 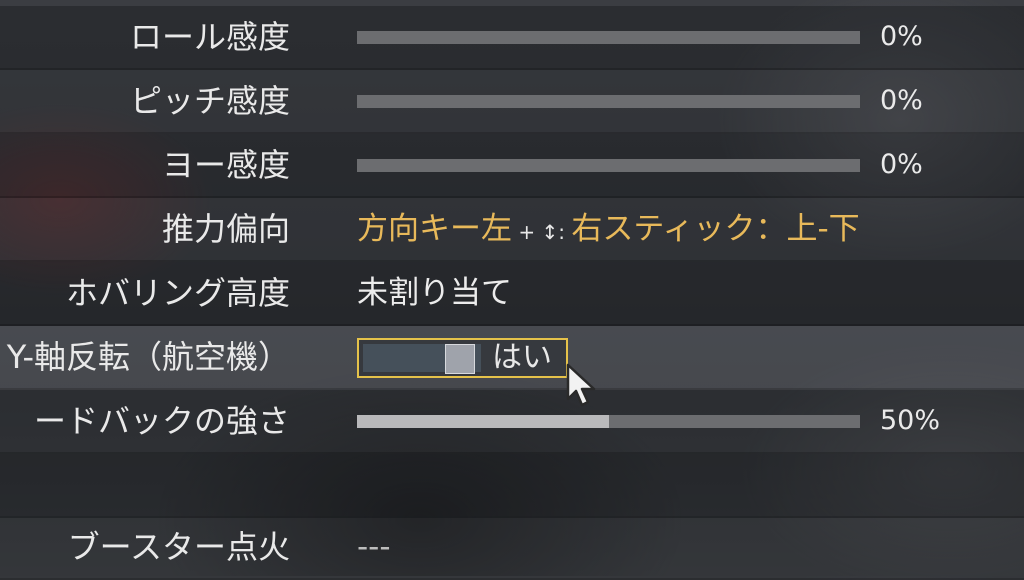 I want to click on setting-row-empty, so click(x=512, y=486).